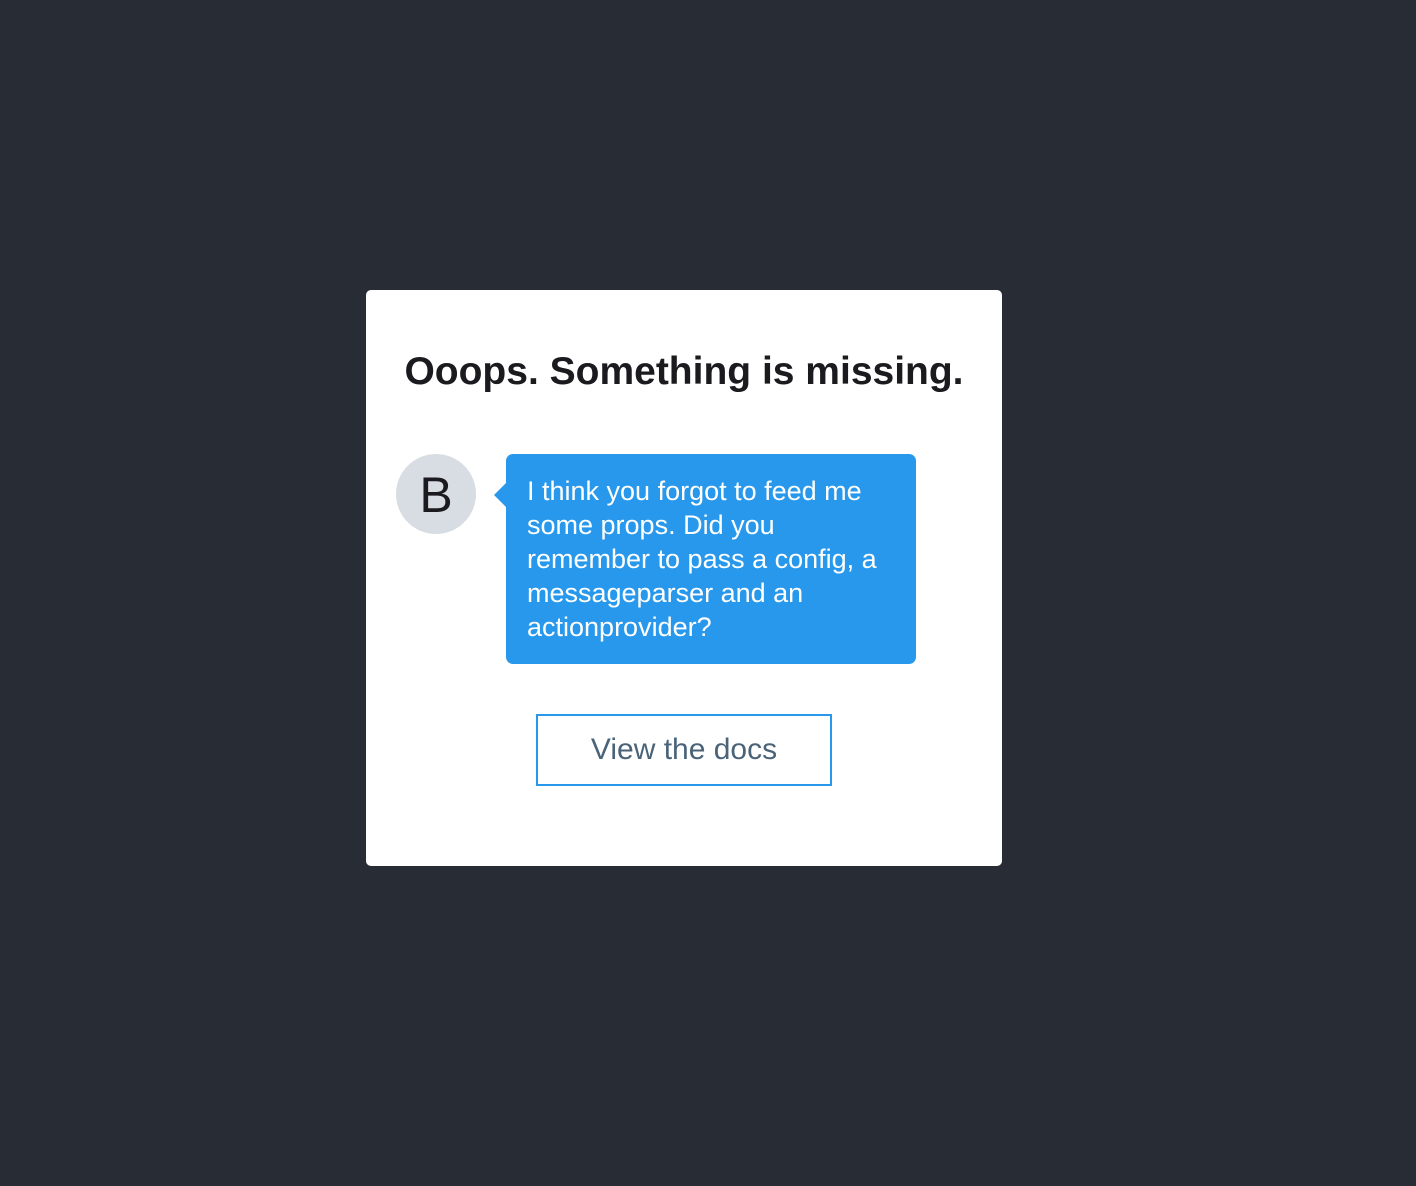 The height and width of the screenshot is (1186, 1416). I want to click on bubble-pointer, so click(500, 495).